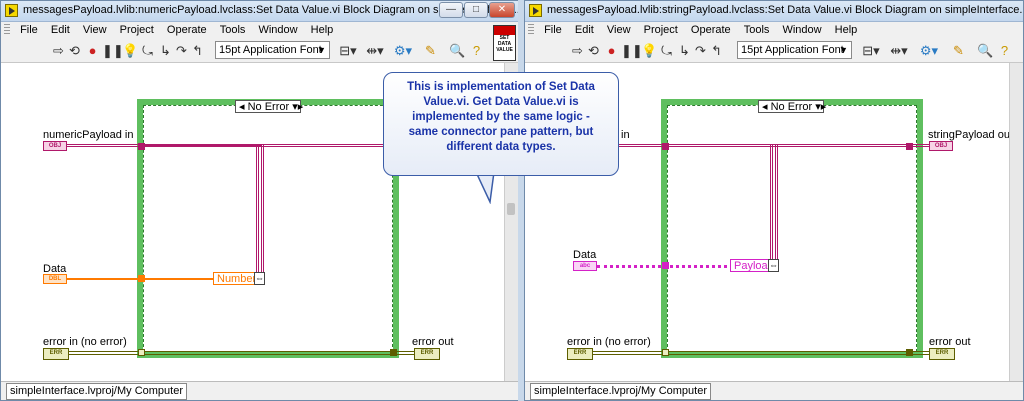  What do you see at coordinates (485, 188) in the screenshot?
I see `callout-tail` at bounding box center [485, 188].